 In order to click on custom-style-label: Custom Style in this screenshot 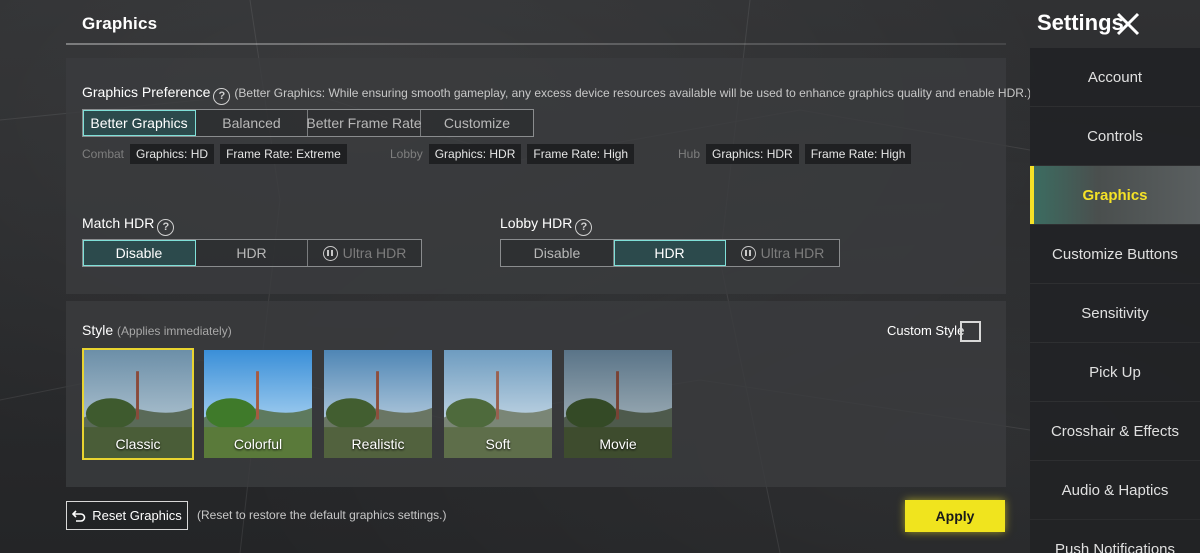, I will do `click(926, 330)`.